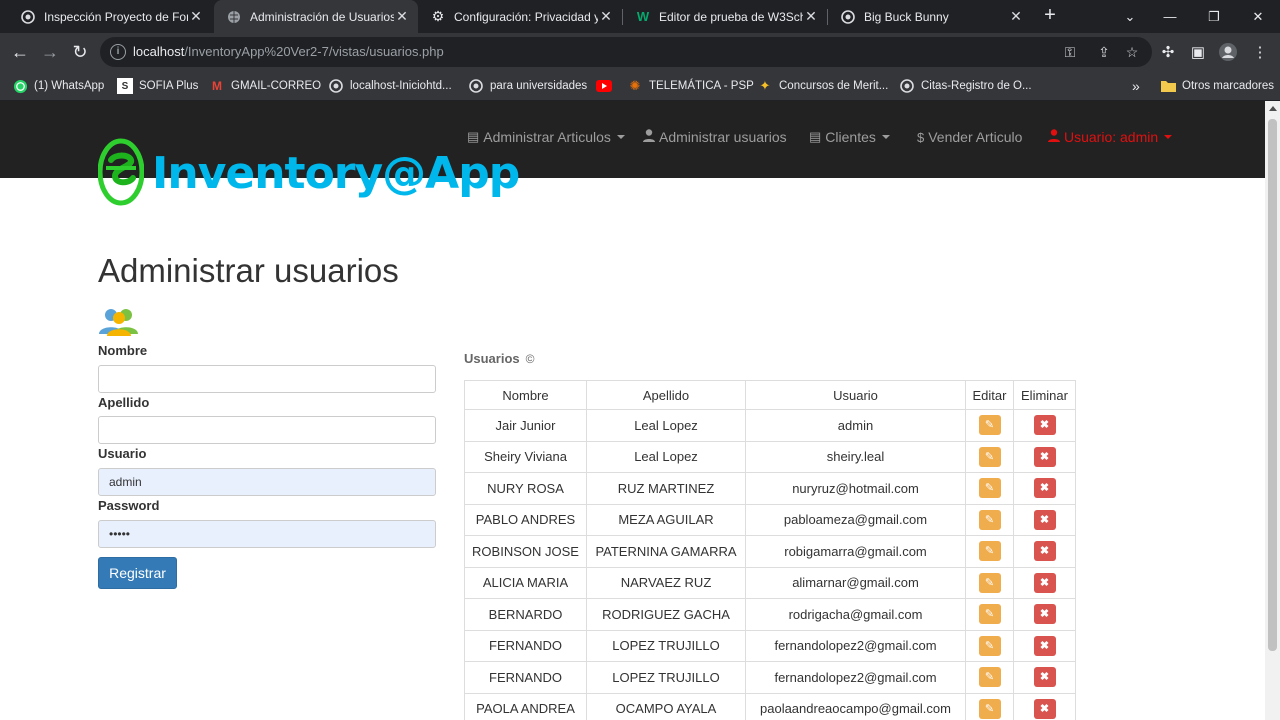  I want to click on caret-down-icon, so click(620, 137).